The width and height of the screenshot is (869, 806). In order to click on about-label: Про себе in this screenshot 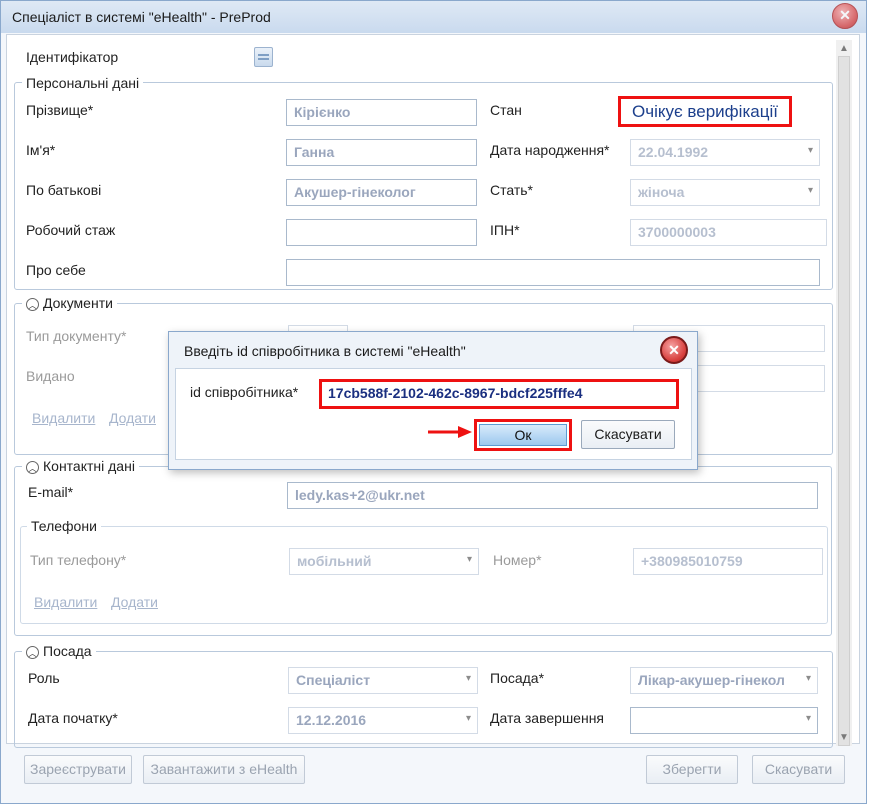, I will do `click(56, 270)`.